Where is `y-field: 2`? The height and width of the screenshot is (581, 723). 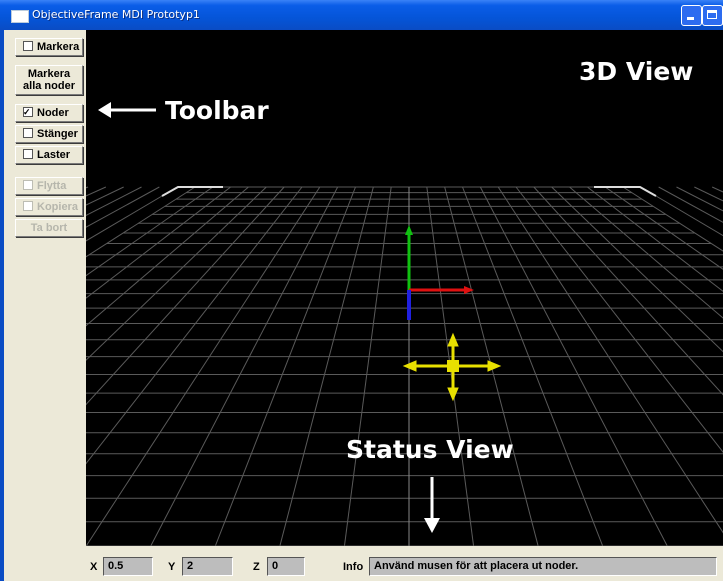 y-field: 2 is located at coordinates (207, 566).